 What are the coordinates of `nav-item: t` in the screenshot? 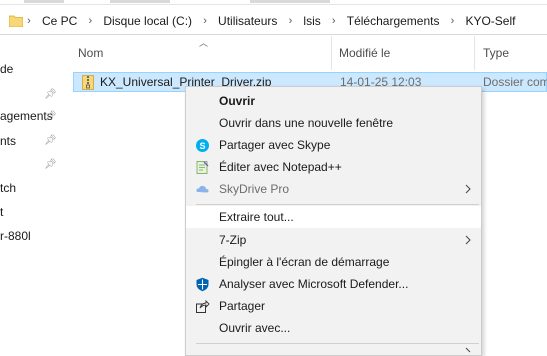 It's located at (1, 212).